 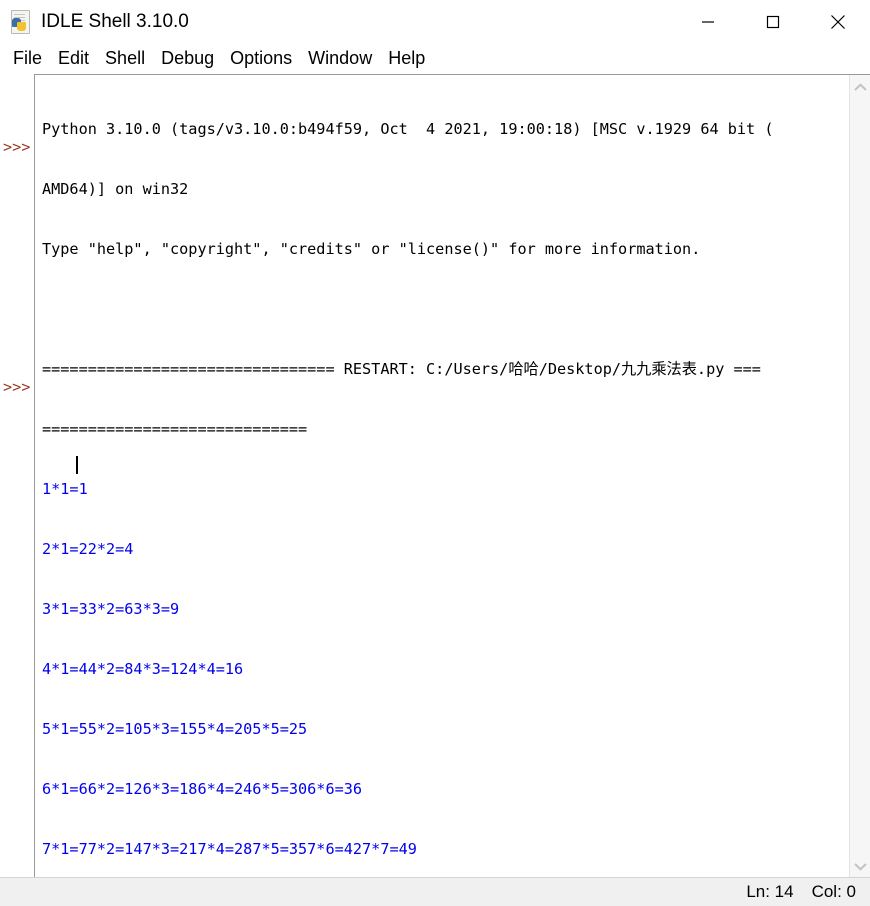 What do you see at coordinates (406, 58) in the screenshot?
I see `menu-item-help: Help` at bounding box center [406, 58].